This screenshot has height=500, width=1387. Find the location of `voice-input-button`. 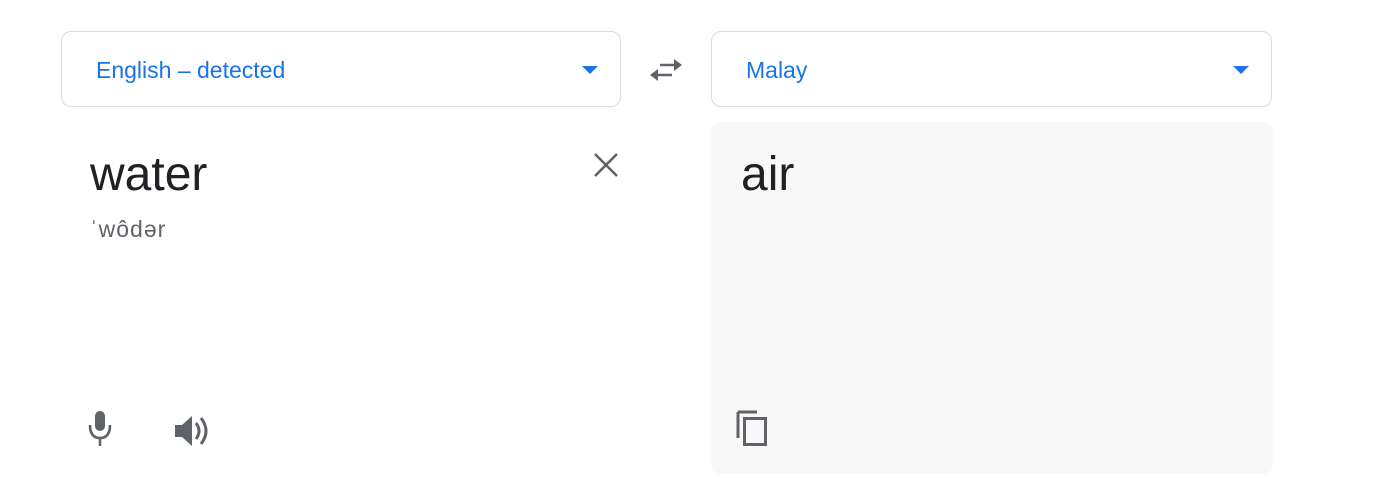

voice-input-button is located at coordinates (100, 429).